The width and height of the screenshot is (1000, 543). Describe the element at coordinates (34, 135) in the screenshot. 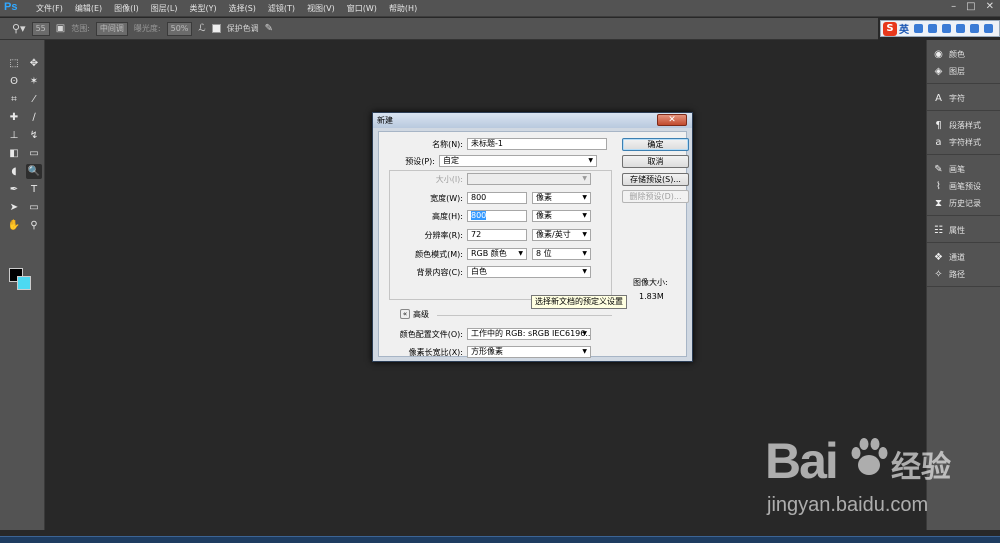

I see `history-brush-icon: ↯` at that location.